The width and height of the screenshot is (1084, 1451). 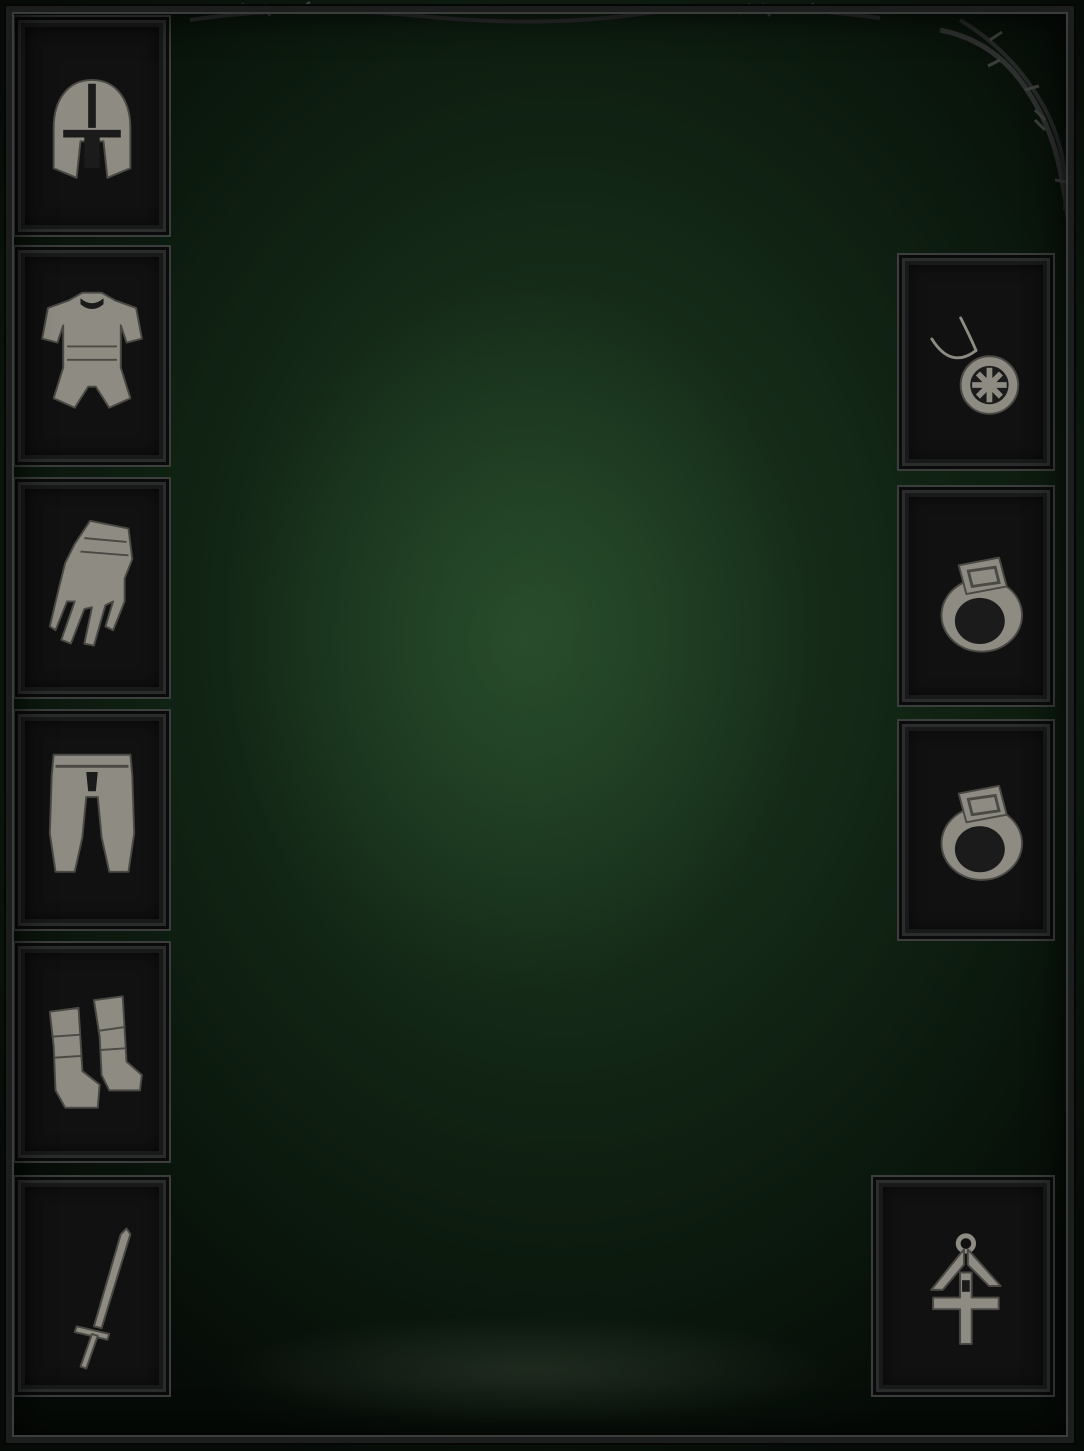 I want to click on sword-icon, so click(x=102, y=1298).